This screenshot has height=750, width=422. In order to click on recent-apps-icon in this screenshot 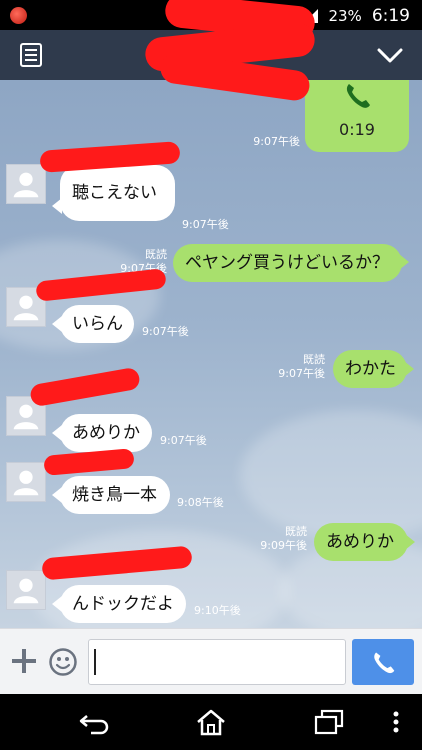, I will do `click(329, 722)`.